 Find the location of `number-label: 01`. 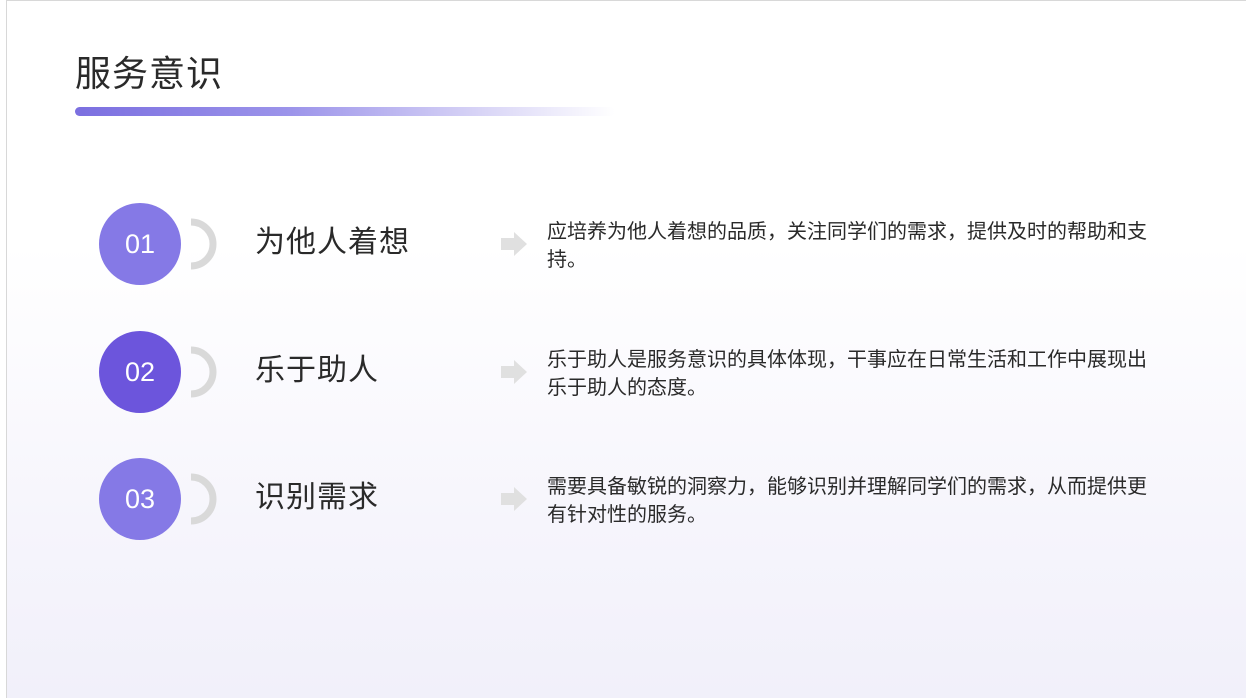

number-label: 01 is located at coordinates (140, 243).